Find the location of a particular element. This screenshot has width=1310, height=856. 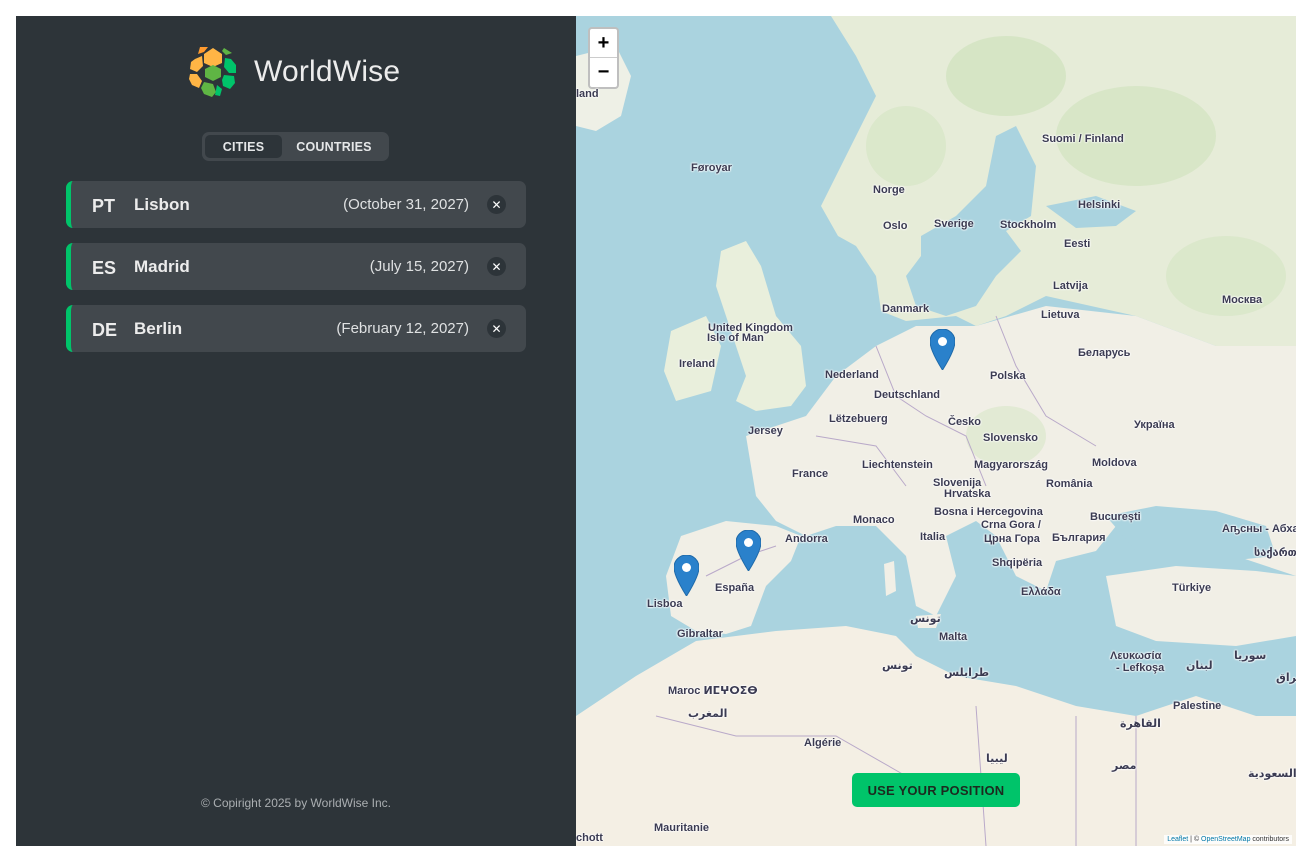

map-label: Ελλάδα is located at coordinates (1041, 592).